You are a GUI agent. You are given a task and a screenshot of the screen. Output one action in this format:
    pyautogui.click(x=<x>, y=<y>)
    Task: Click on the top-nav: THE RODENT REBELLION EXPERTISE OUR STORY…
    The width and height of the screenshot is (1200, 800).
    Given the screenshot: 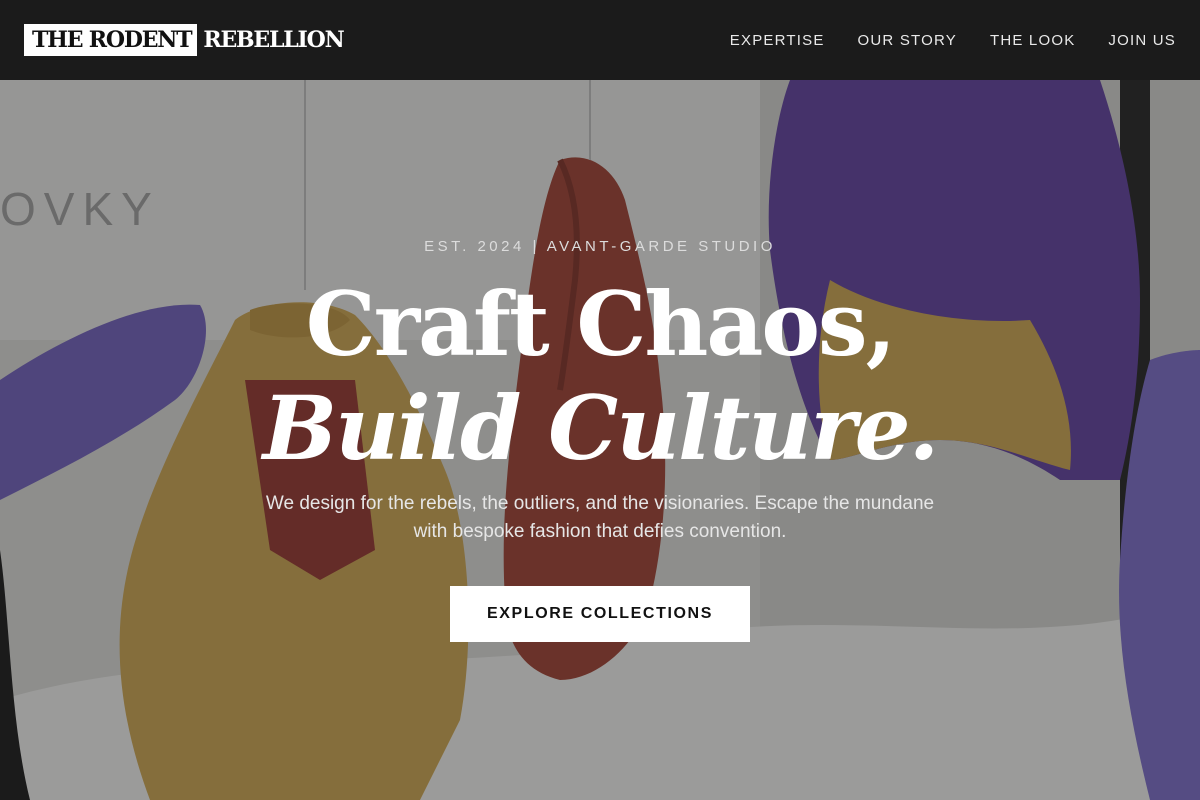 What is the action you would take?
    pyautogui.click(x=600, y=40)
    